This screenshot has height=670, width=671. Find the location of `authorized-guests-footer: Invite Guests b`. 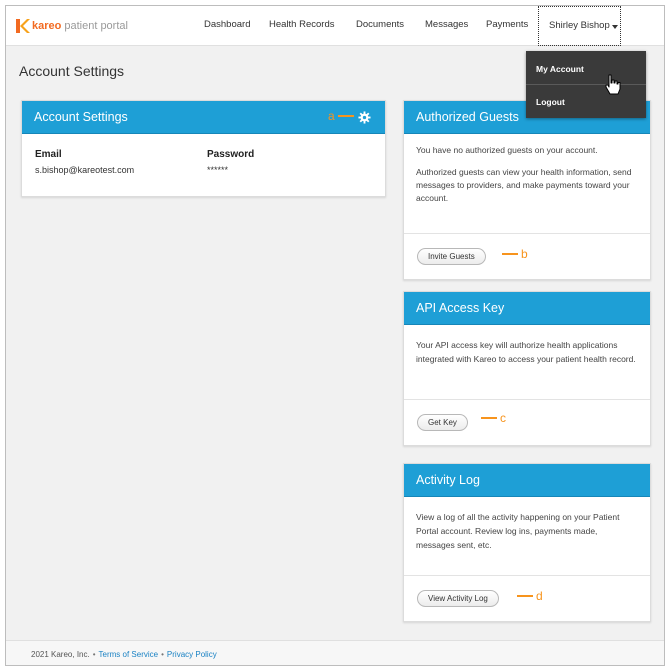

authorized-guests-footer: Invite Guests b is located at coordinates (527, 256).